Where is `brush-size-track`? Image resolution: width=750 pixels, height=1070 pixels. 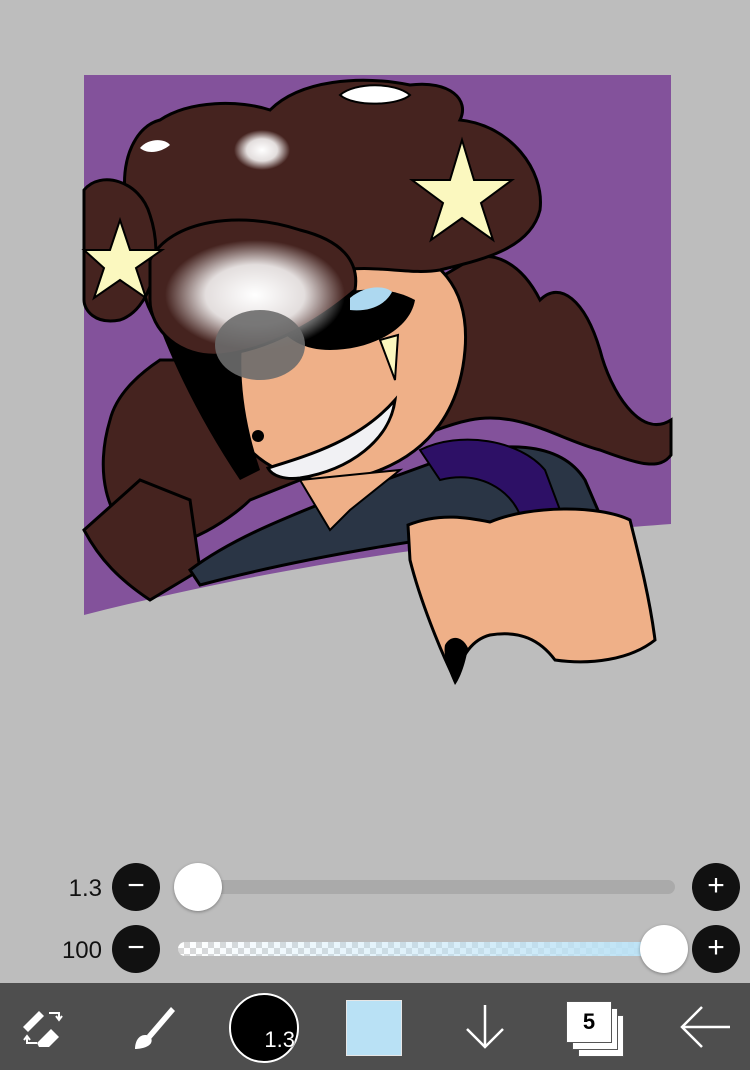
brush-size-track is located at coordinates (426, 887).